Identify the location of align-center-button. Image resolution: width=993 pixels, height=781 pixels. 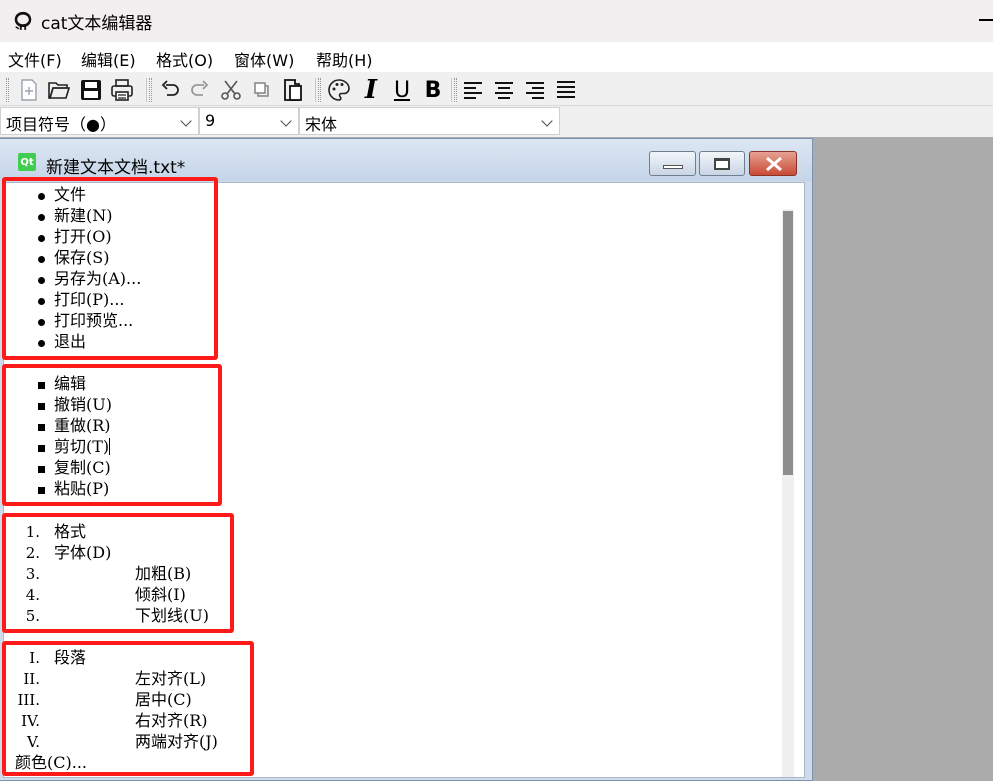
(504, 90).